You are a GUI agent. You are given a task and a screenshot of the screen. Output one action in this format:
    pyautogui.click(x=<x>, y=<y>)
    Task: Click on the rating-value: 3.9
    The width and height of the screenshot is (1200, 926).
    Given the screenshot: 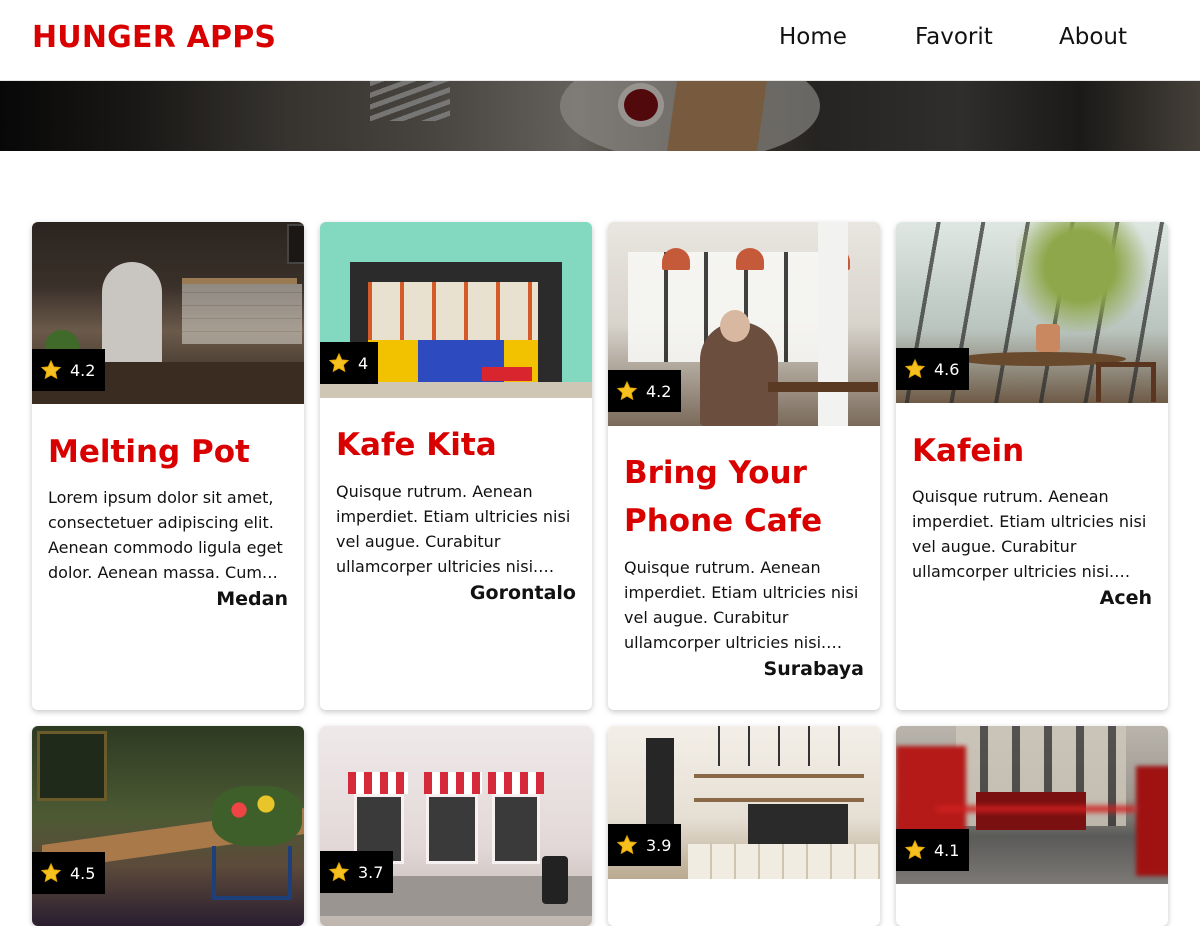 What is the action you would take?
    pyautogui.click(x=659, y=845)
    